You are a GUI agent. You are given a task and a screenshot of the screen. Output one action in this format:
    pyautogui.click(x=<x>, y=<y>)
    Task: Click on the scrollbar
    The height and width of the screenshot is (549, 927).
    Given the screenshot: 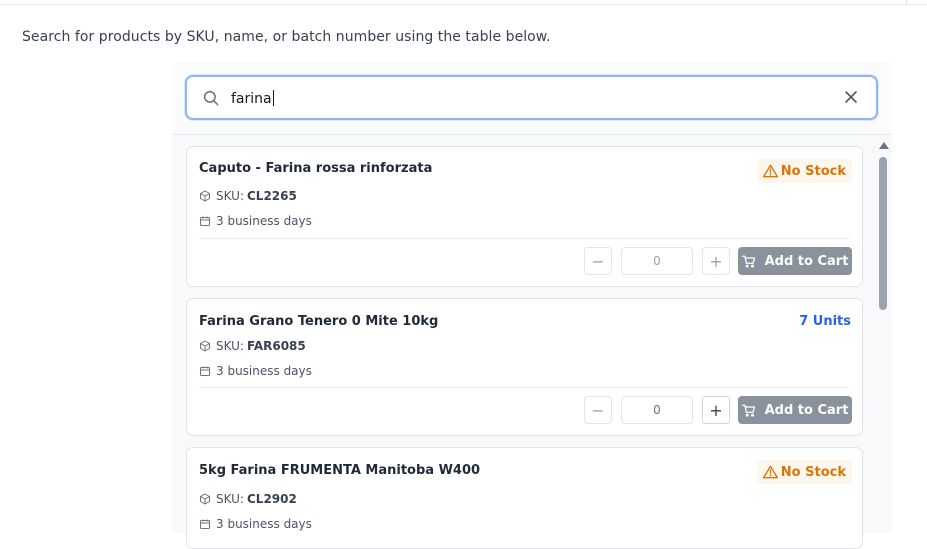 What is the action you would take?
    pyautogui.click(x=883, y=337)
    